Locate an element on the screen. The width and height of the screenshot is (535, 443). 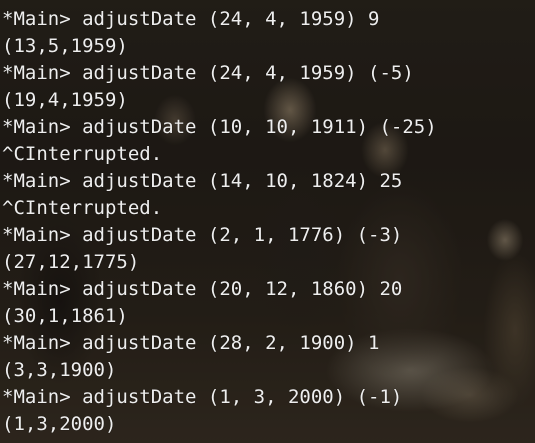
terminal-output-line: (13,5,1959) is located at coordinates (65, 46).